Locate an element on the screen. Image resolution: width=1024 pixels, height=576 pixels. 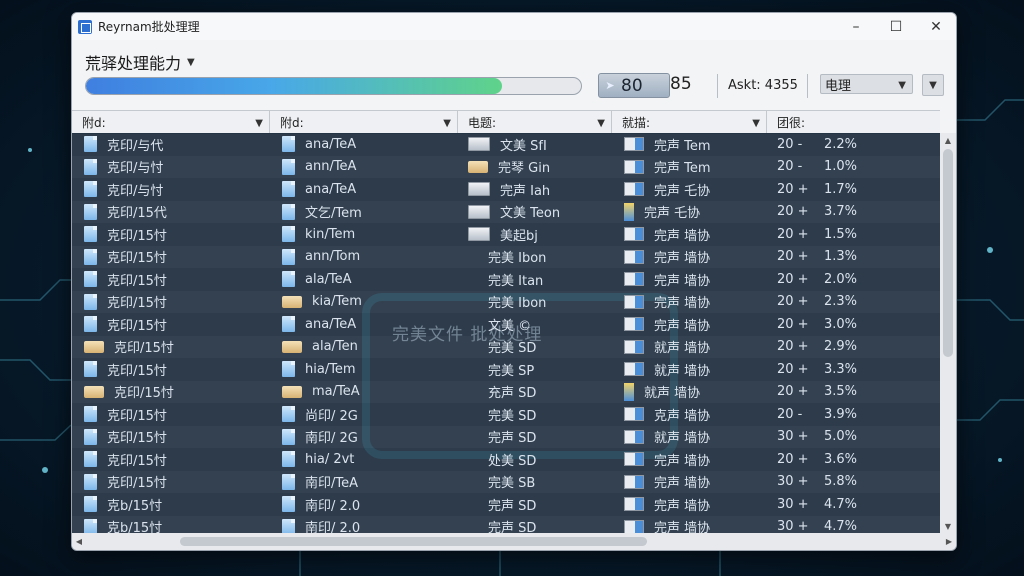
mode-dropdown: 荒驿处理能力 ▼ is located at coordinates (140, 62).